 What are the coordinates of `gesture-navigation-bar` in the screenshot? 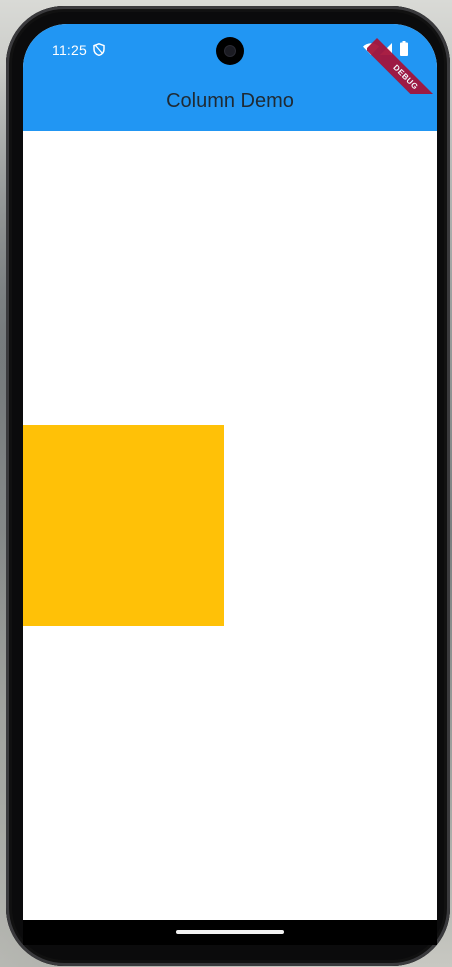 It's located at (230, 932).